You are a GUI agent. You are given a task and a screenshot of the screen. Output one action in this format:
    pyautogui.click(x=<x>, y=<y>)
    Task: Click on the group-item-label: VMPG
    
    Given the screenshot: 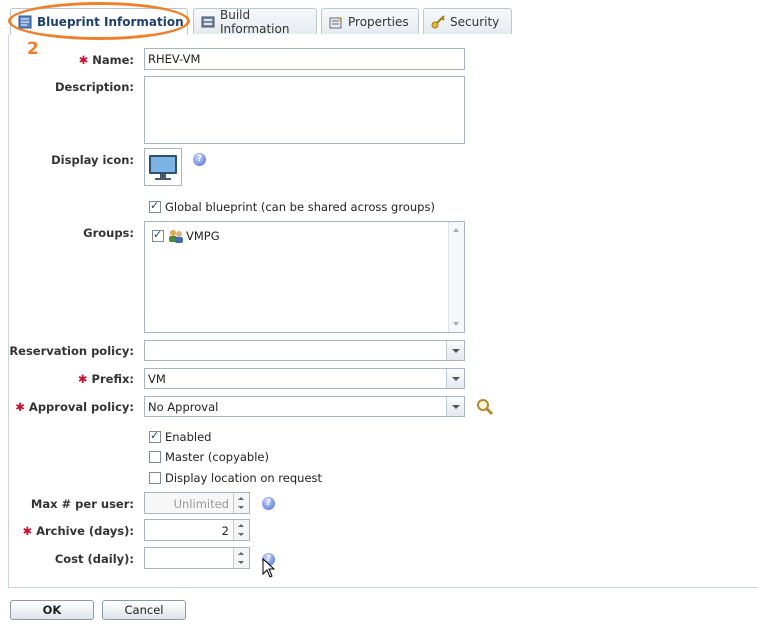 What is the action you would take?
    pyautogui.click(x=203, y=236)
    